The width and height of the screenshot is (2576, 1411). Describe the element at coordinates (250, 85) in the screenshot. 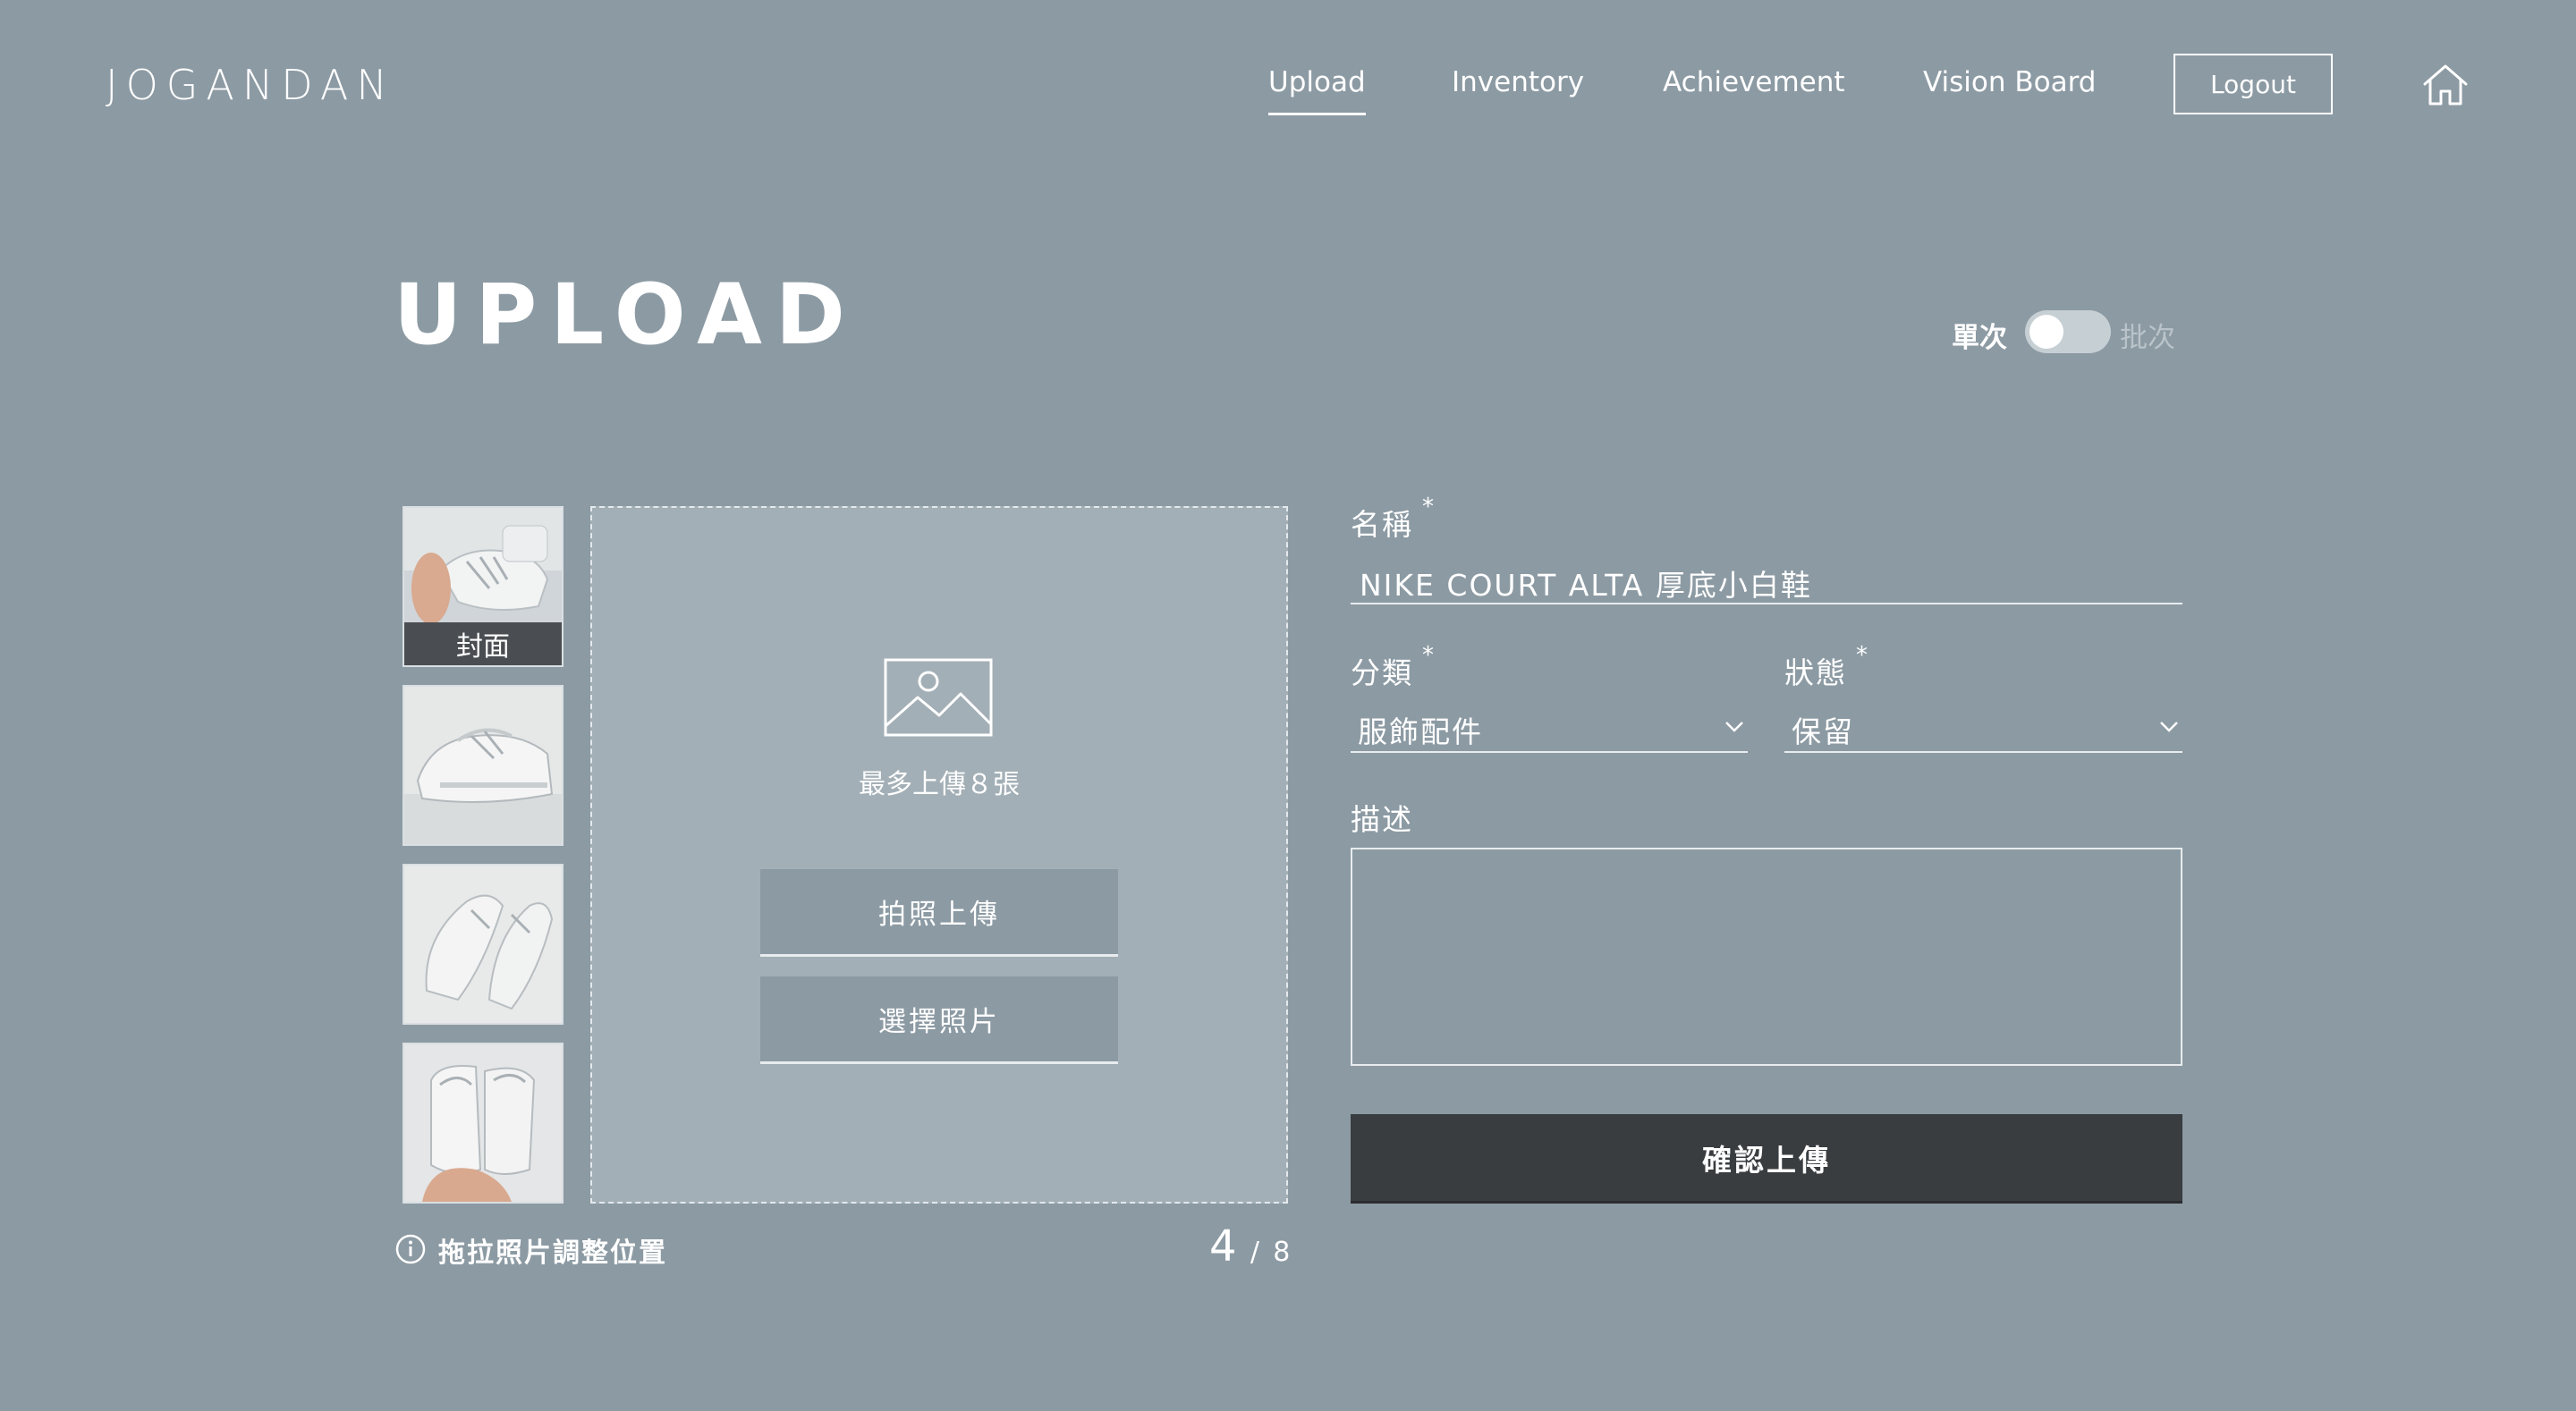

I see `site-logo: JOGANDAN` at that location.